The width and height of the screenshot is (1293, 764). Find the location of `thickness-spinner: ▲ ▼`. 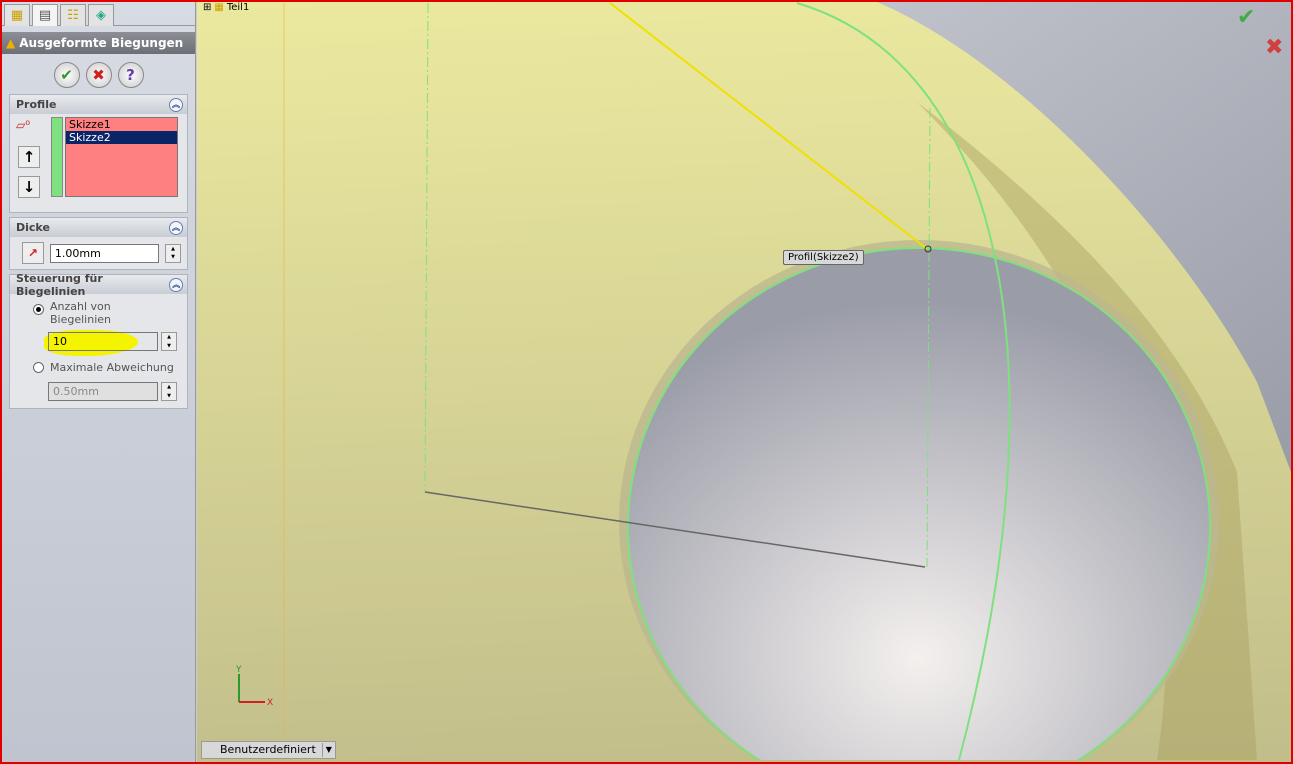

thickness-spinner: ▲ ▼ is located at coordinates (173, 253).